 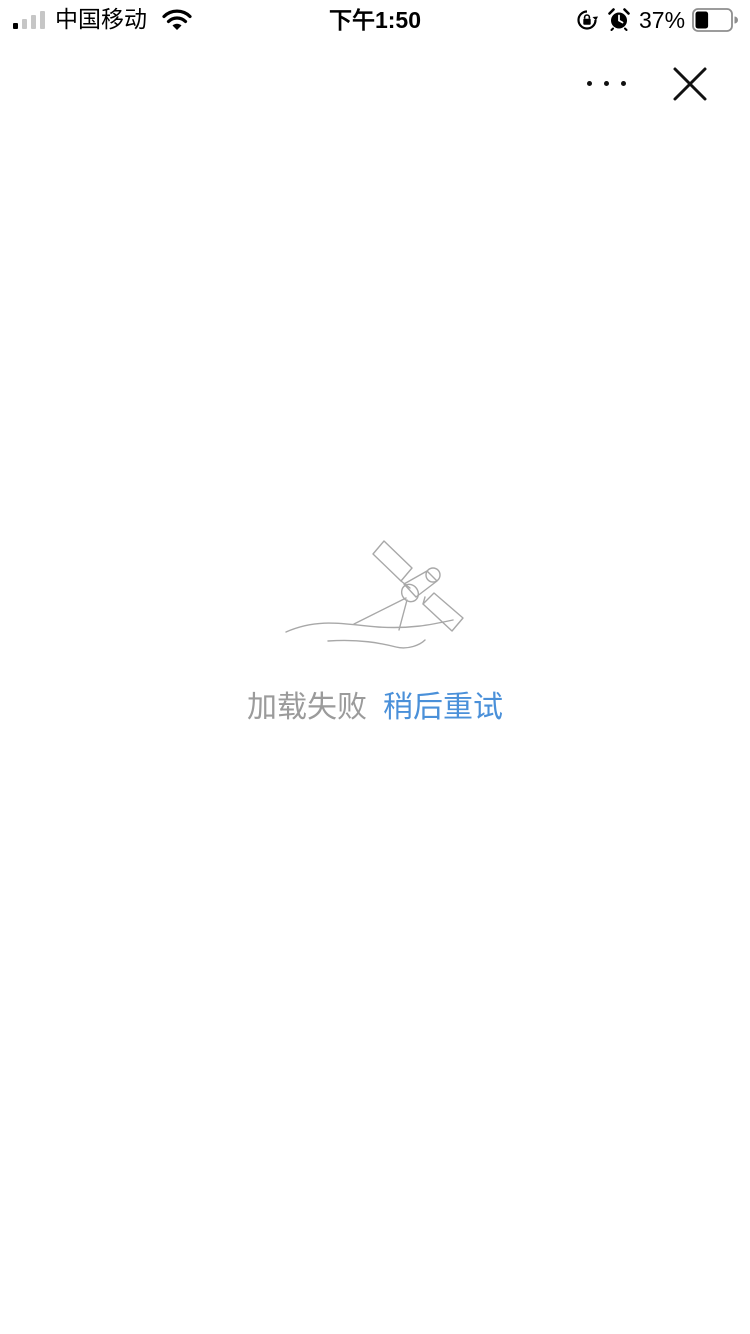 I want to click on retry-link: 稍后重试, so click(x=443, y=707).